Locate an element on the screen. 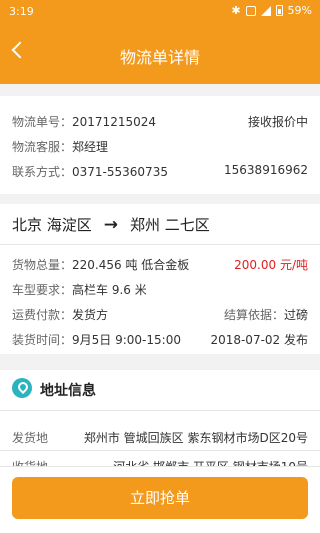 This screenshot has height=533, width=320. status-icons: ✱ 59% is located at coordinates (271, 10).